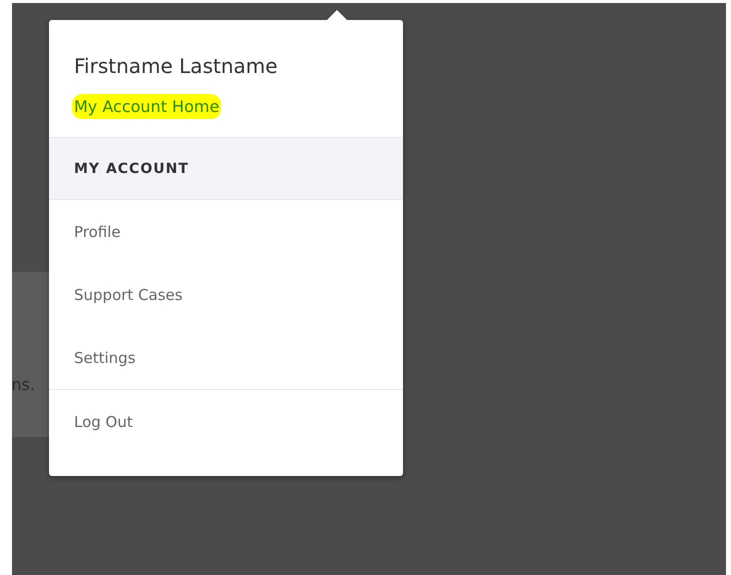 The image size is (731, 575). Describe the element at coordinates (176, 66) in the screenshot. I see `user-name: Firstname Lastname` at that location.